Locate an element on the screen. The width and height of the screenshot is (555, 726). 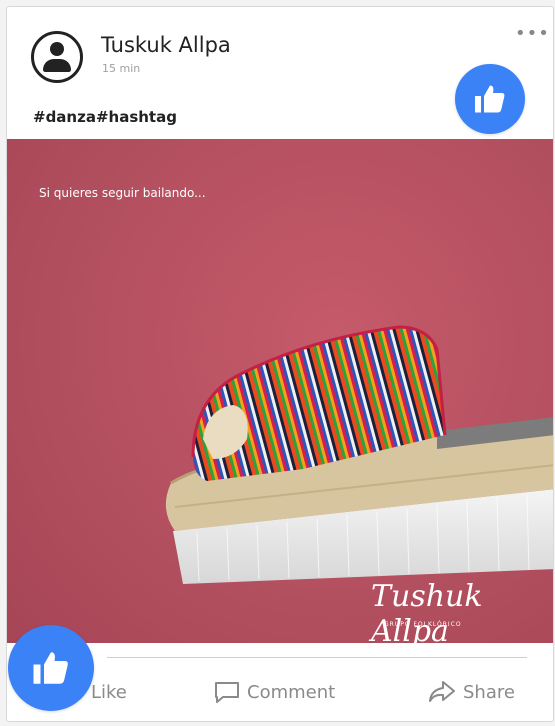
comment-label: Comment is located at coordinates (291, 692).